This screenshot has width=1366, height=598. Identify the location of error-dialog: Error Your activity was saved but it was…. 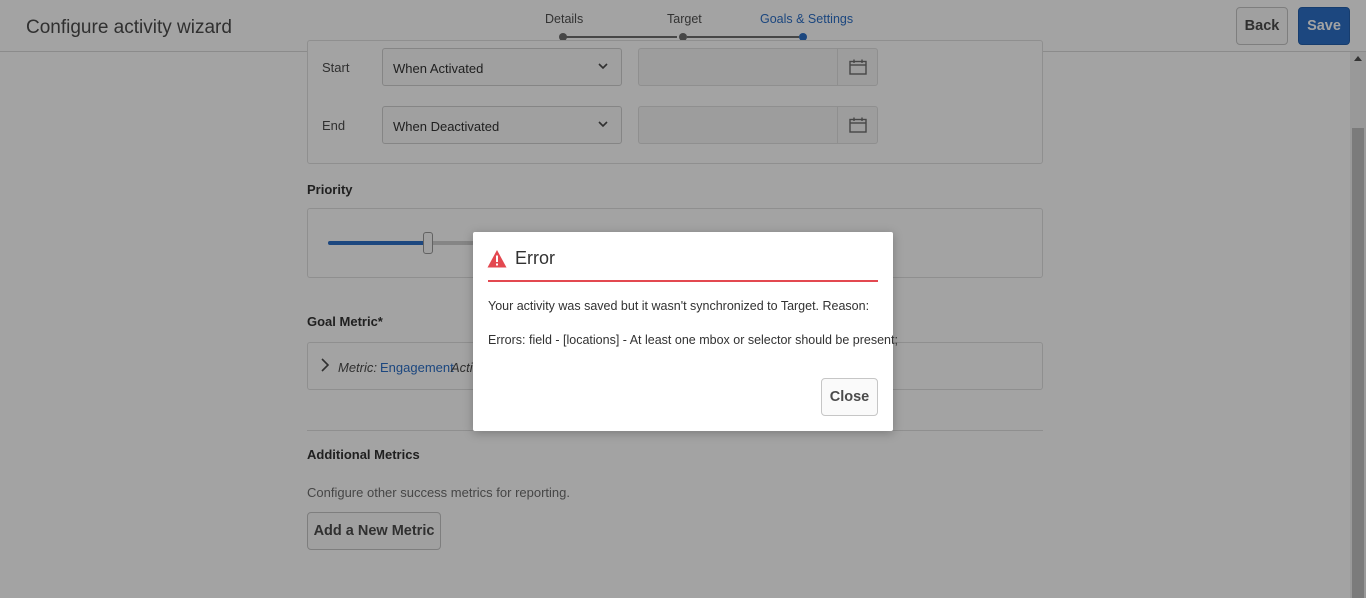
(685, 331).